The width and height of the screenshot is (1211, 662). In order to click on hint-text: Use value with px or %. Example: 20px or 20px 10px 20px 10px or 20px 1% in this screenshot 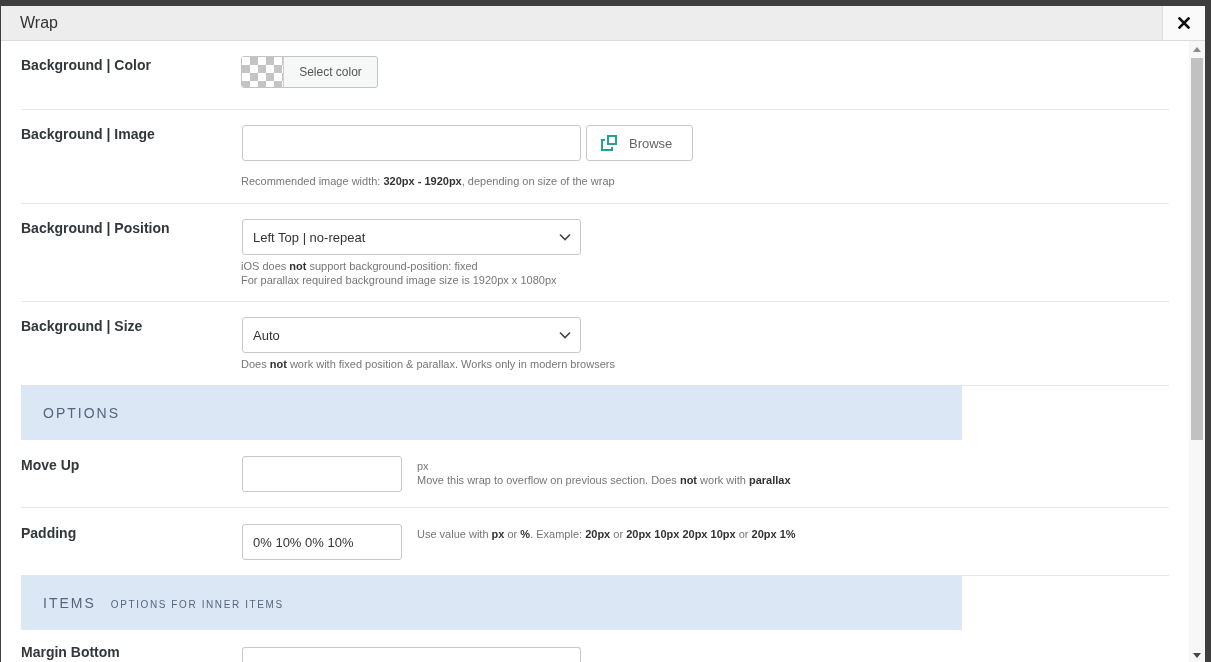, I will do `click(606, 534)`.